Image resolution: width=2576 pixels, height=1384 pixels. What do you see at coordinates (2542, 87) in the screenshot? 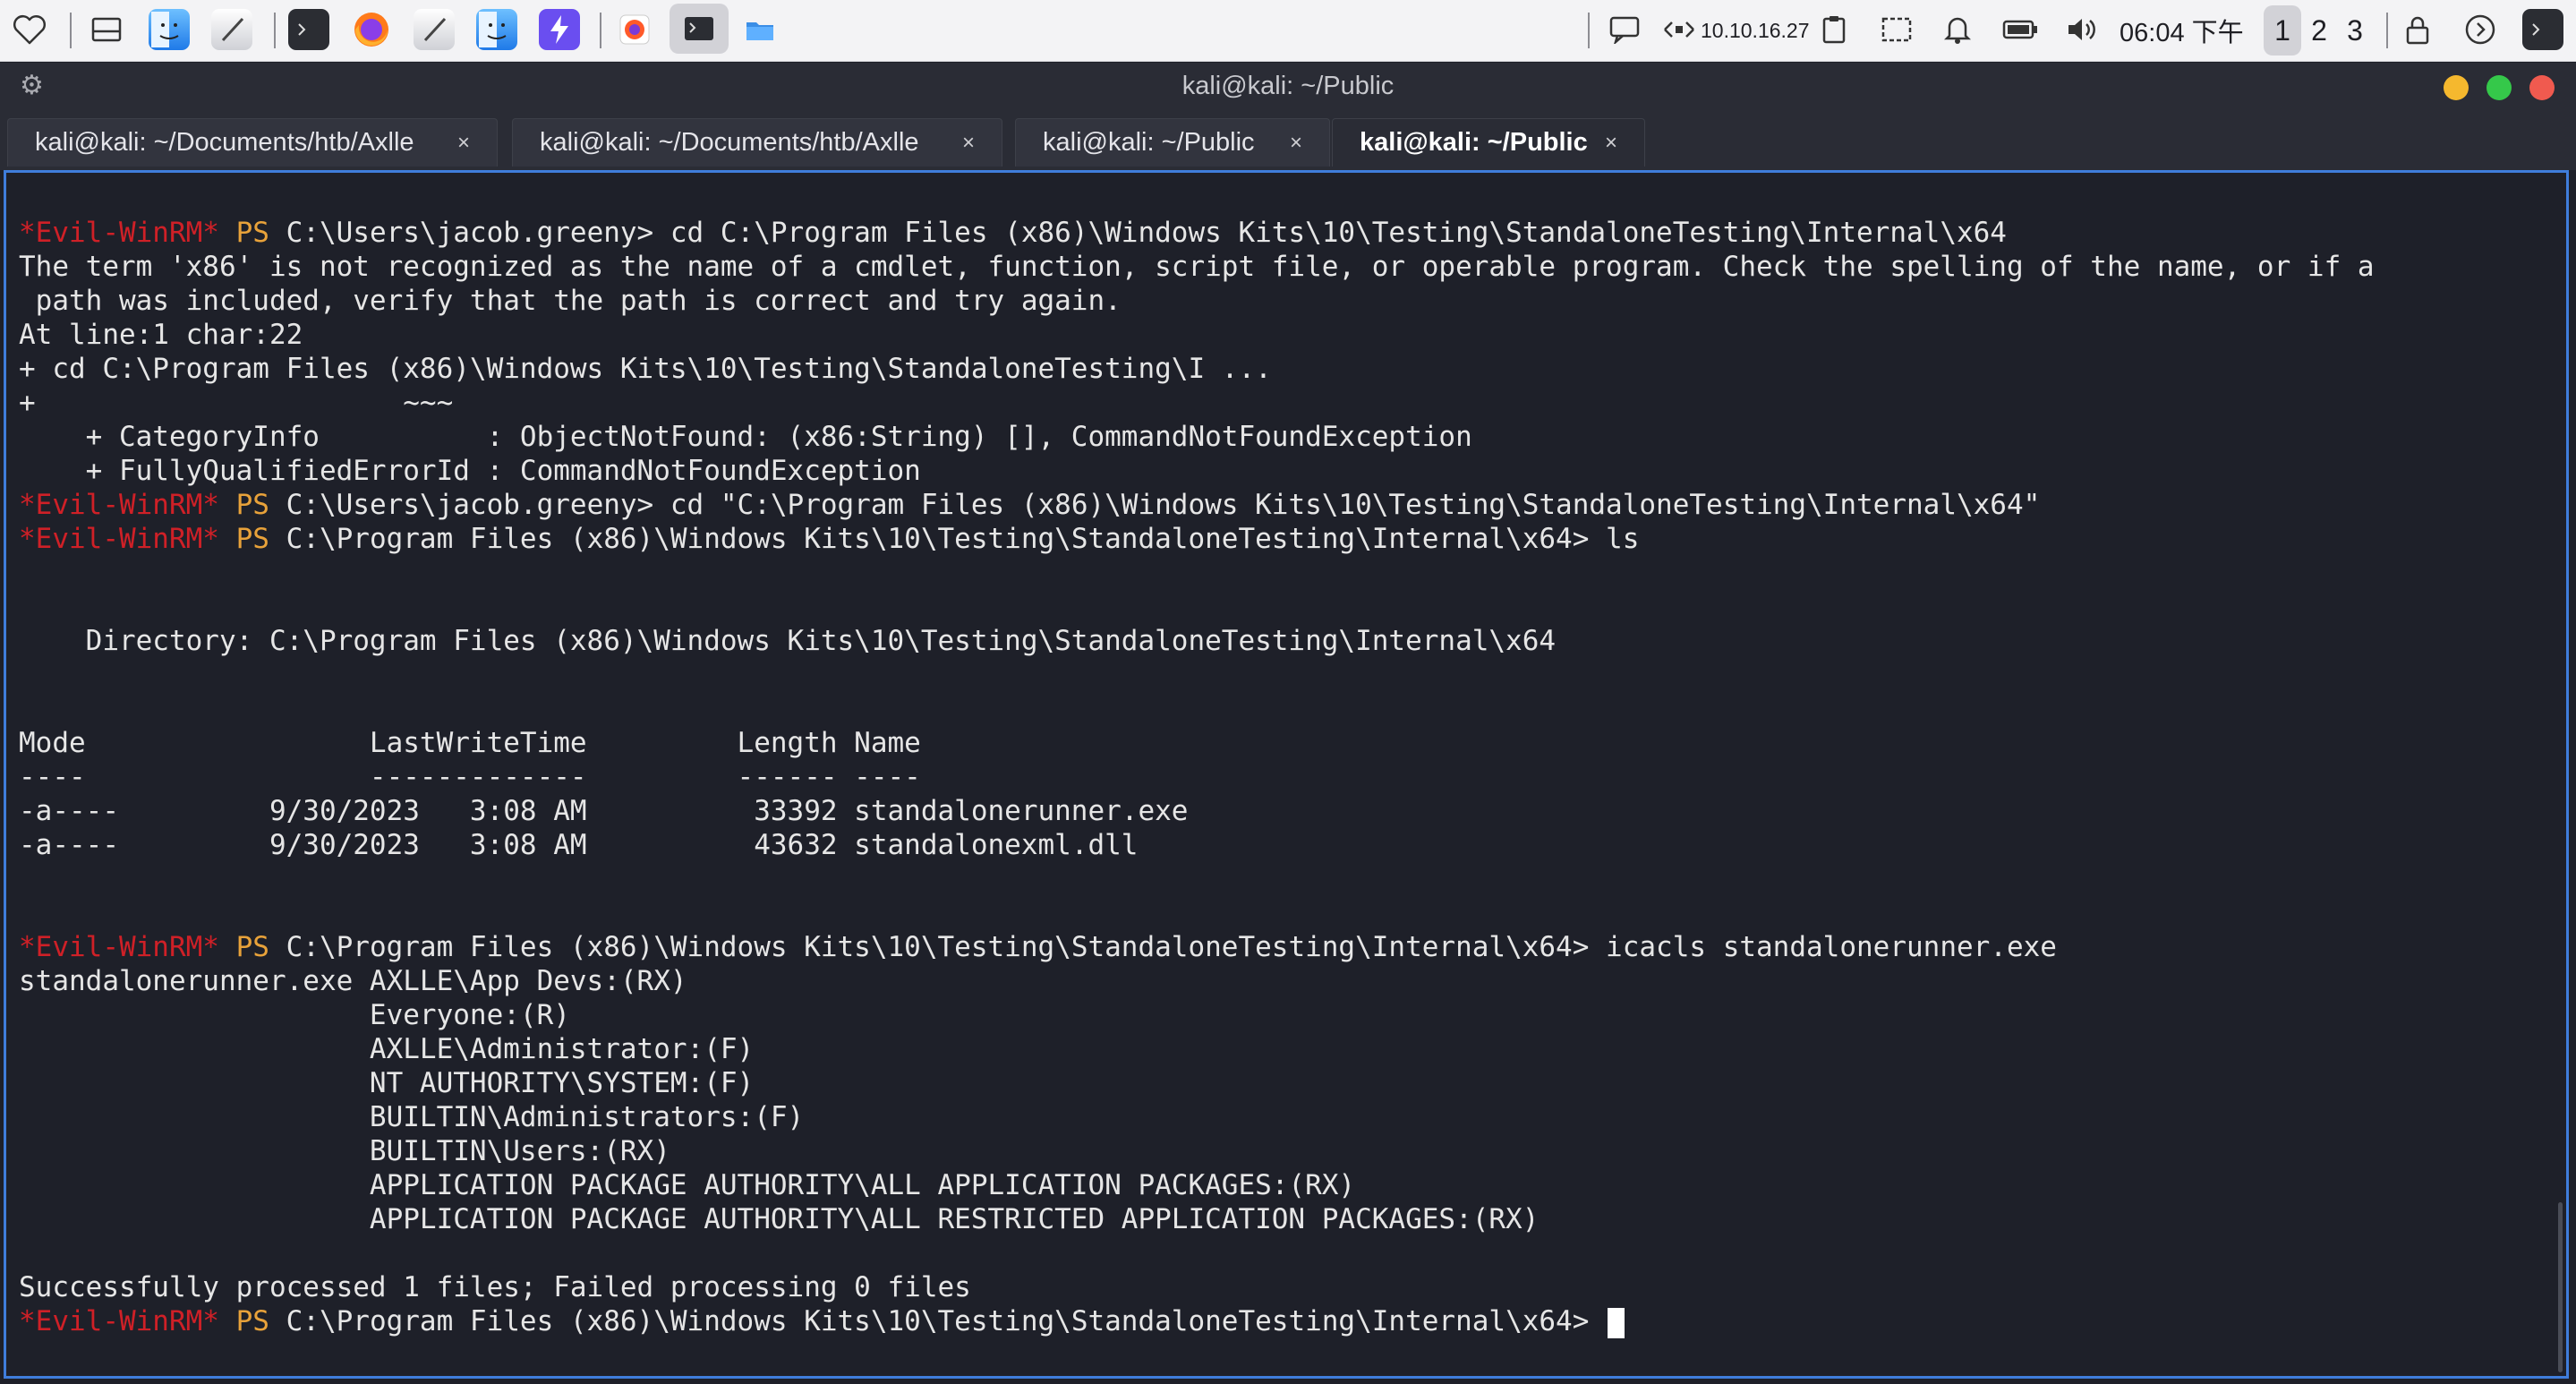
I see `close-button` at bounding box center [2542, 87].